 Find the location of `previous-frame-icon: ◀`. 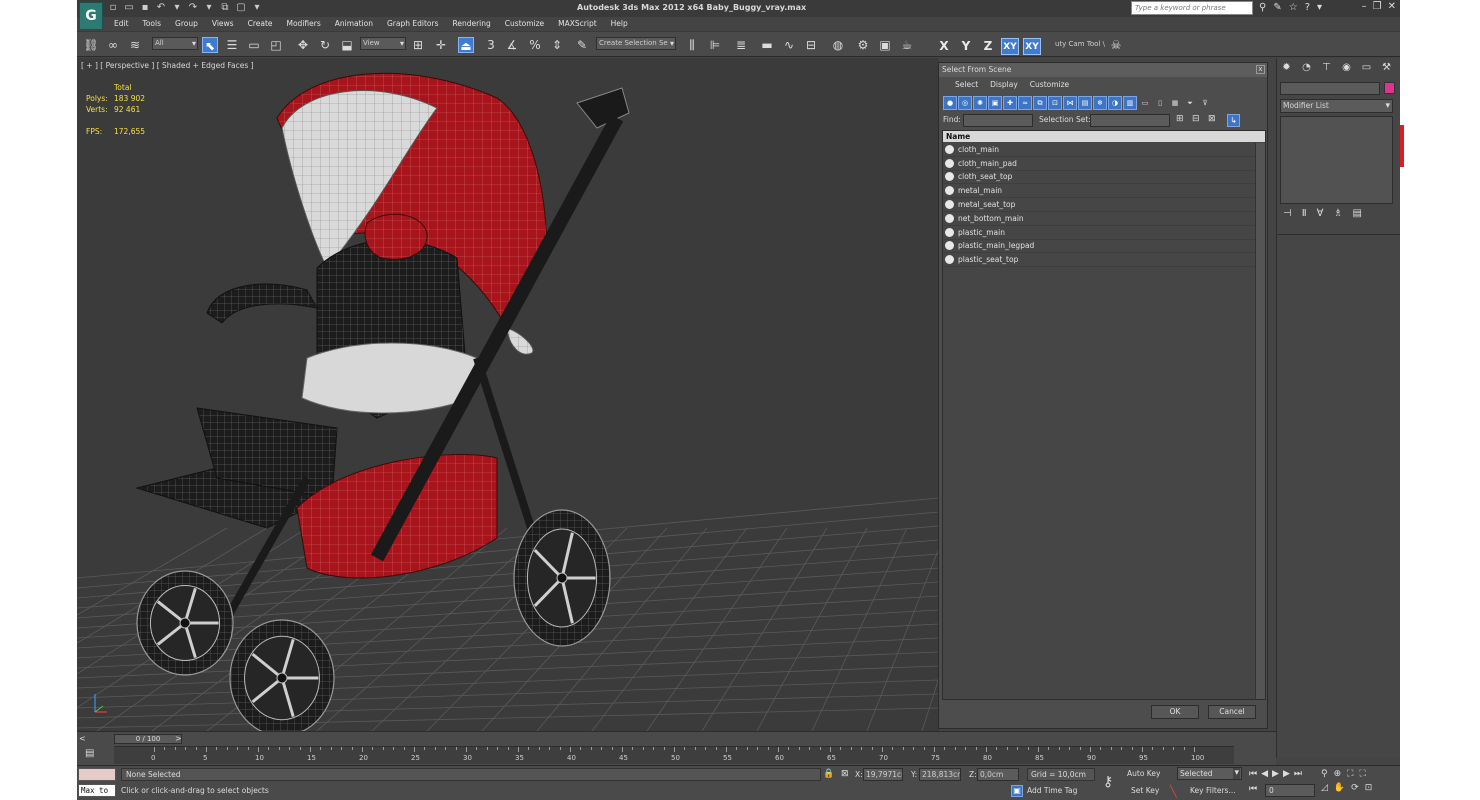

previous-frame-icon: ◀ is located at coordinates (1264, 774).